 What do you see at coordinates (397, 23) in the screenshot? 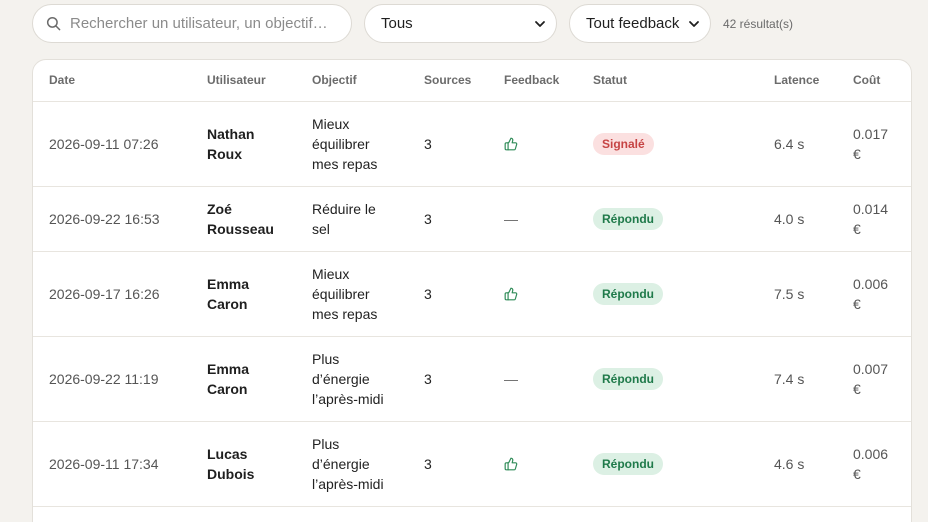
I see `status-filter-value: Tous` at bounding box center [397, 23].